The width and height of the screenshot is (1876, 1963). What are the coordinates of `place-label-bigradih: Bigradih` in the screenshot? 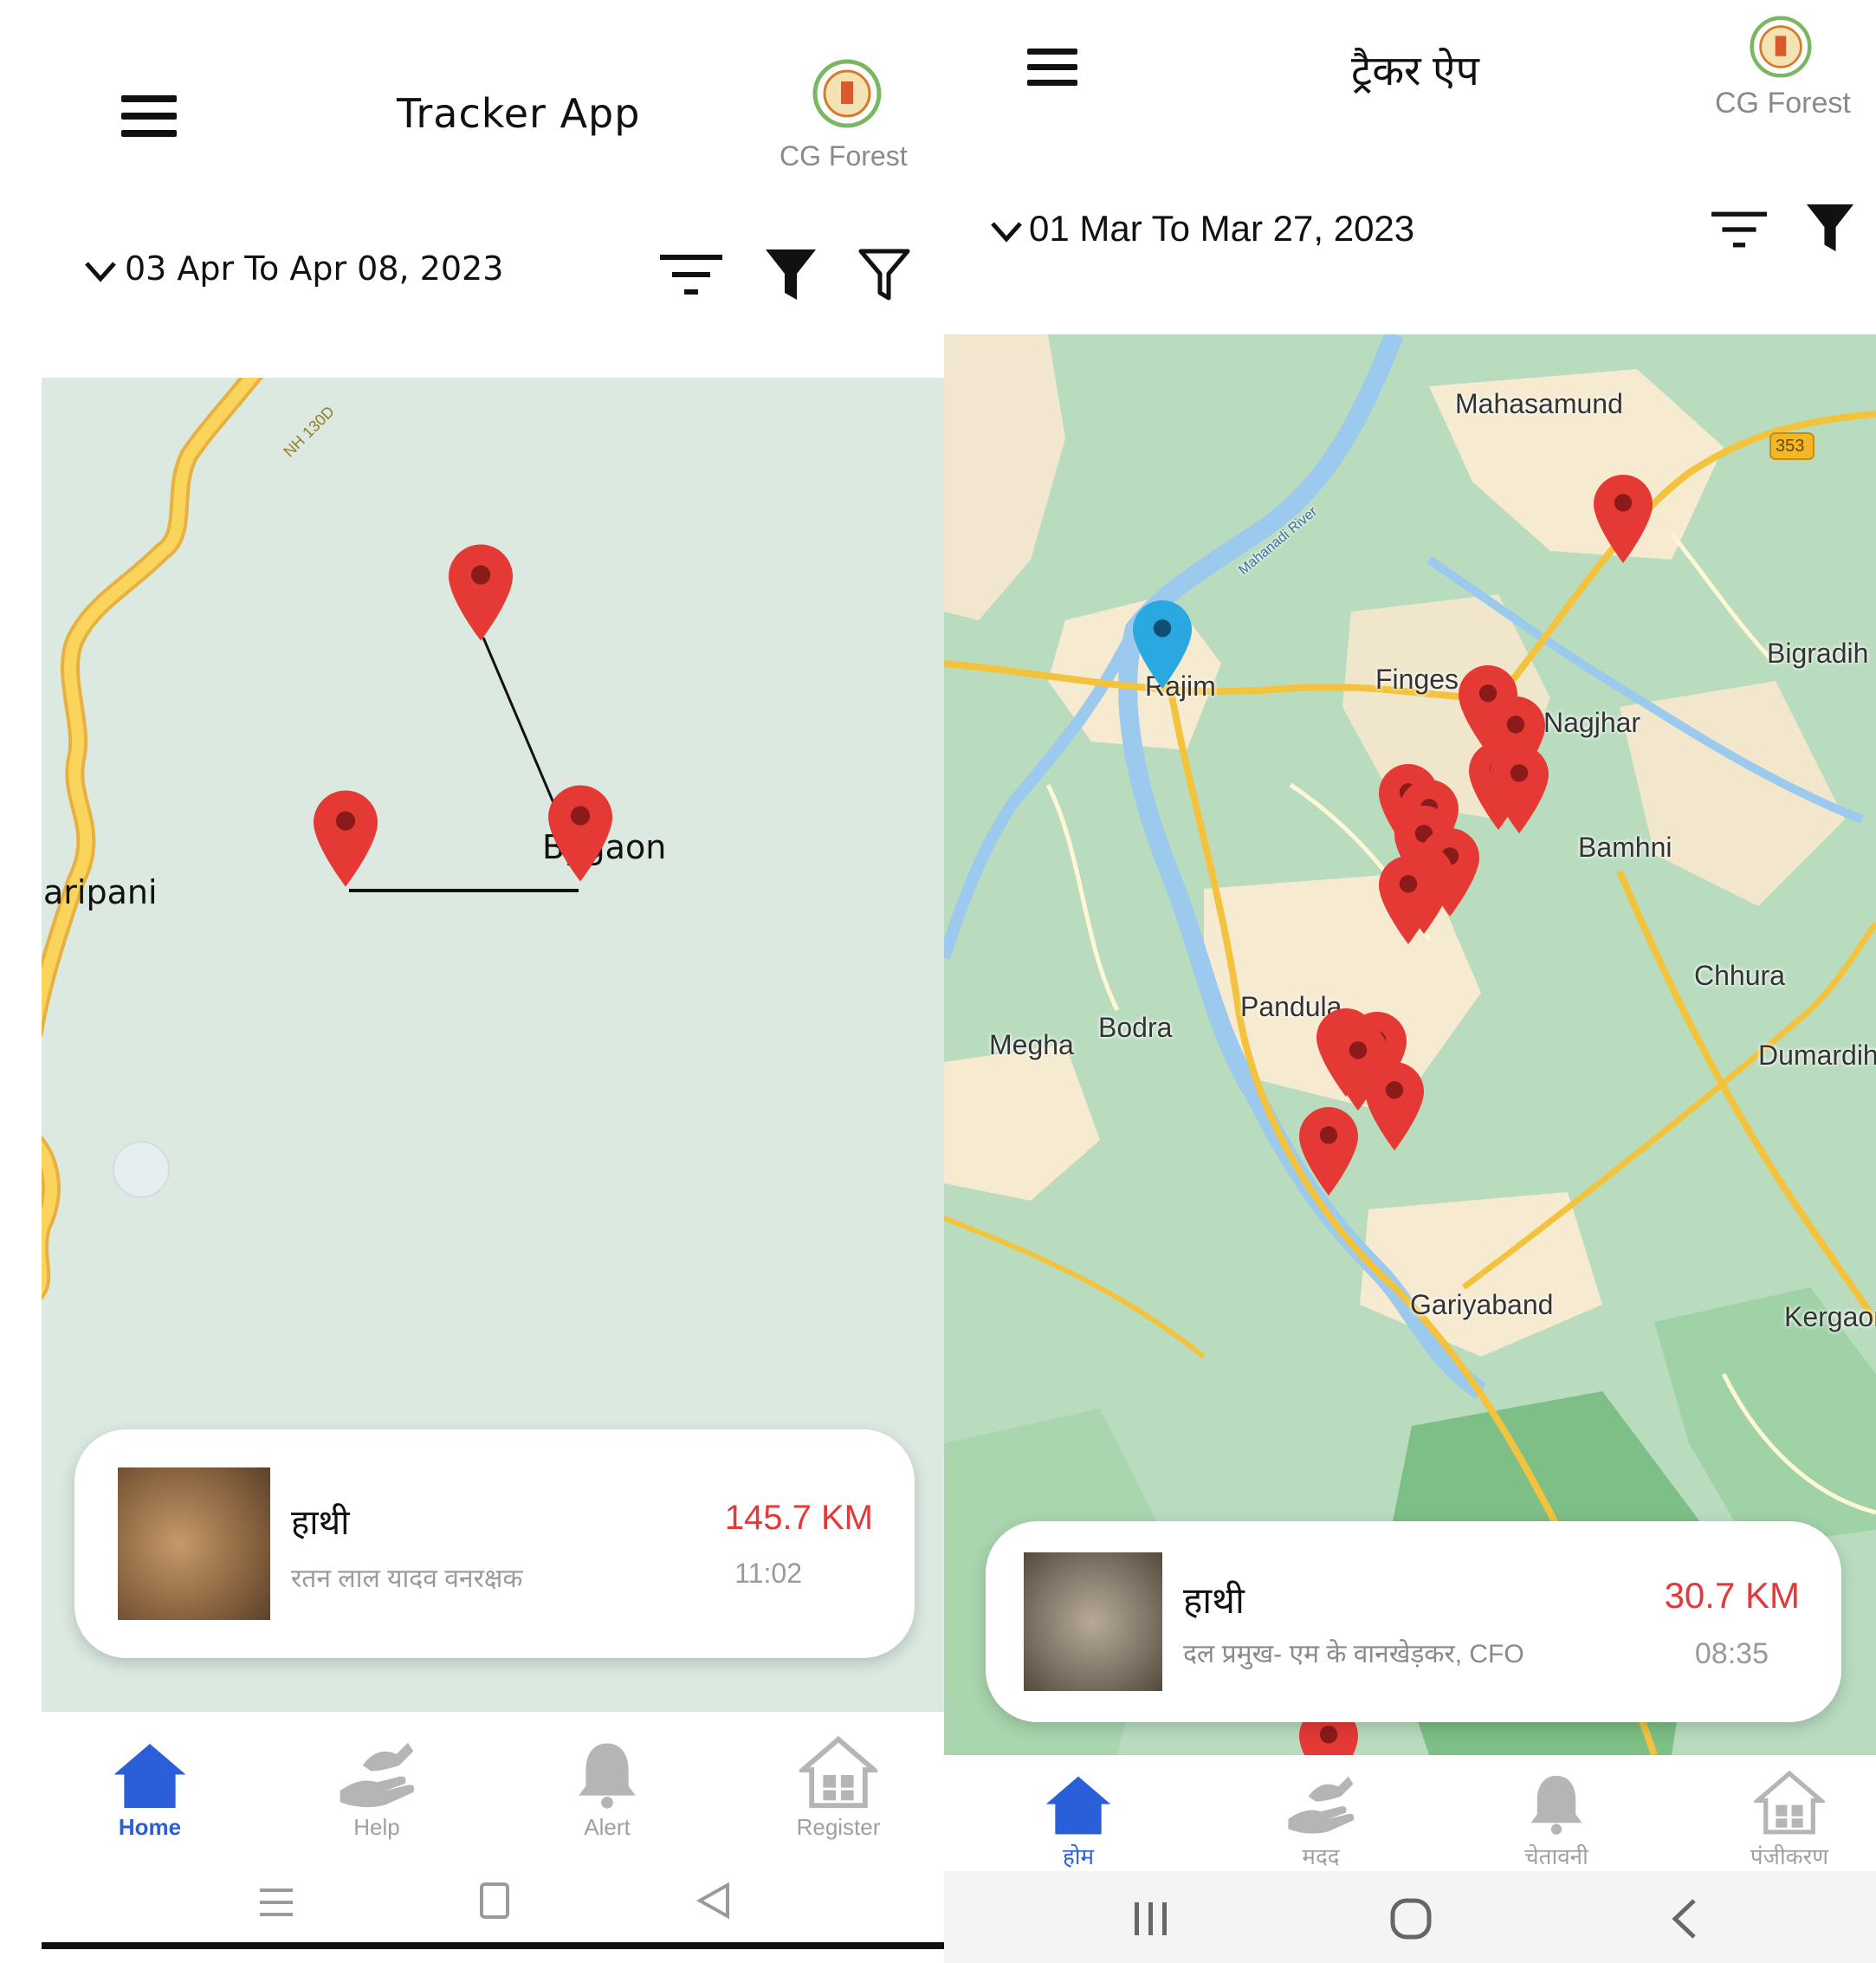 It's located at (1818, 653).